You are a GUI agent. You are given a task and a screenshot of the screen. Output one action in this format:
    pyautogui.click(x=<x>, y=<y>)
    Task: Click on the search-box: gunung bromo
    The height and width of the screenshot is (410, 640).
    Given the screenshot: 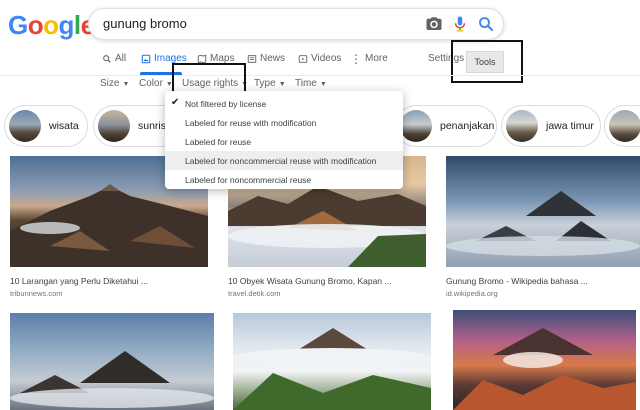 What is the action you would take?
    pyautogui.click(x=296, y=24)
    